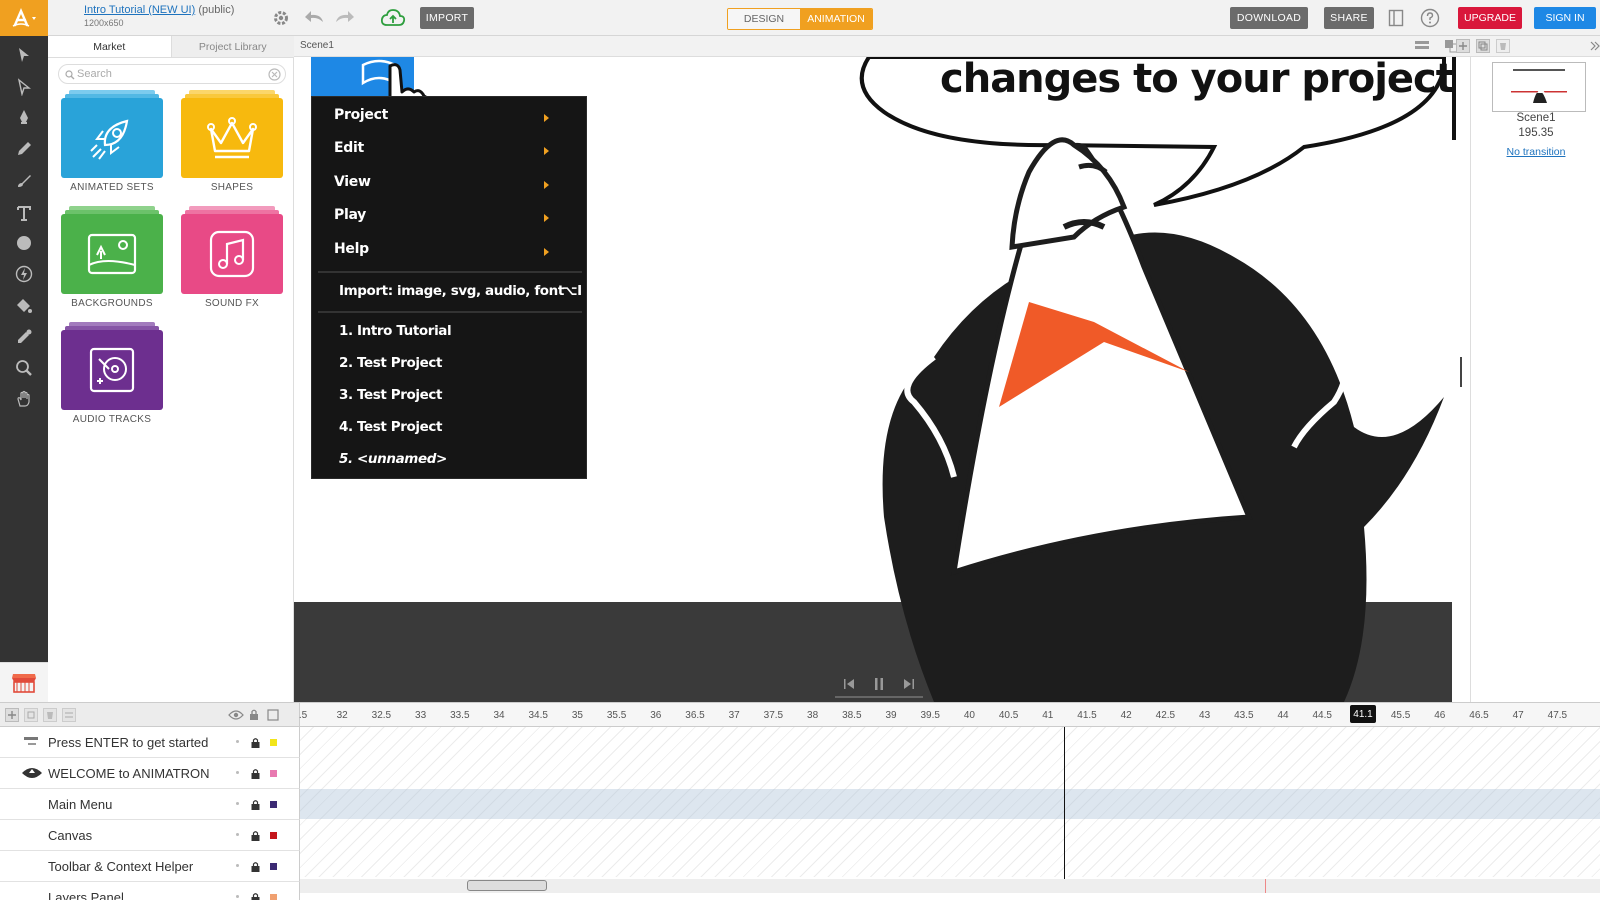 This screenshot has width=1600, height=900. Describe the element at coordinates (1269, 18) in the screenshot. I see `download-button: DOWNLOAD` at that location.